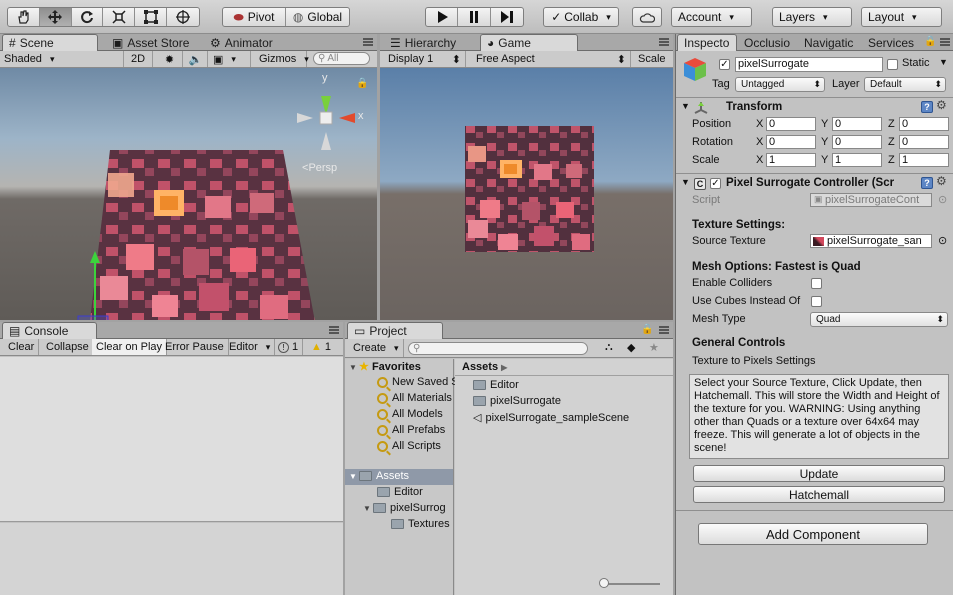 The height and width of the screenshot is (595, 953). I want to click on step-icon, so click(507, 17).